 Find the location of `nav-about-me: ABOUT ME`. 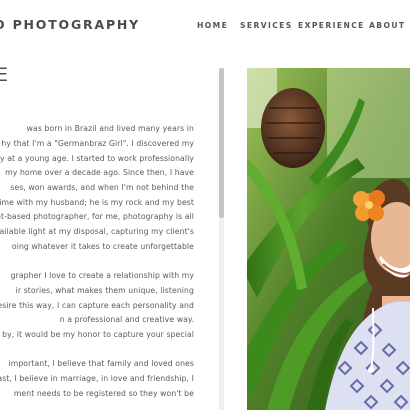

nav-about-me: ABOUT ME is located at coordinates (389, 25).